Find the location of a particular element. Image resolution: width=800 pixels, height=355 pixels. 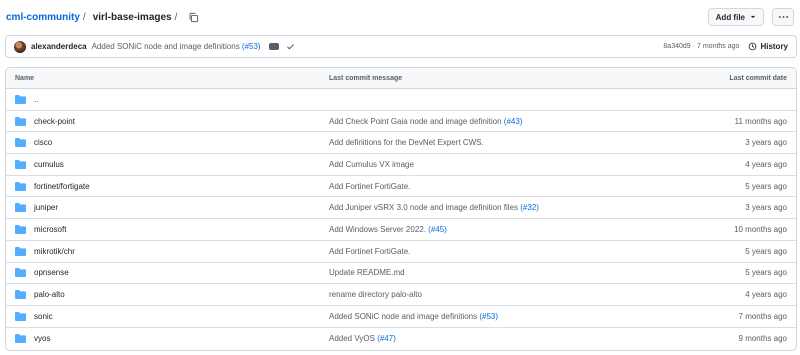

commit-message-text: Add Cumulus VX image is located at coordinates (371, 164).